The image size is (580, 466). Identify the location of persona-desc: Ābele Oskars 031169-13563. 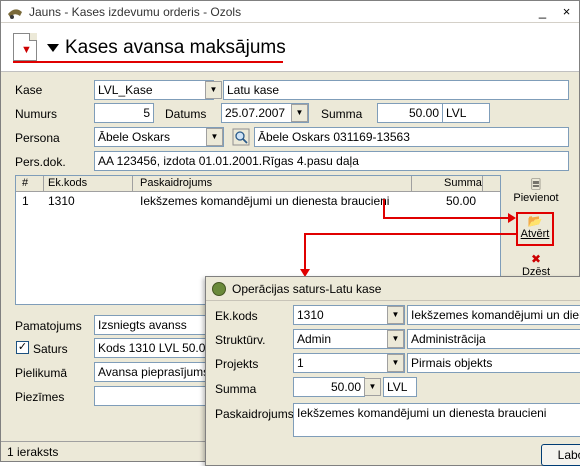
(411, 137).